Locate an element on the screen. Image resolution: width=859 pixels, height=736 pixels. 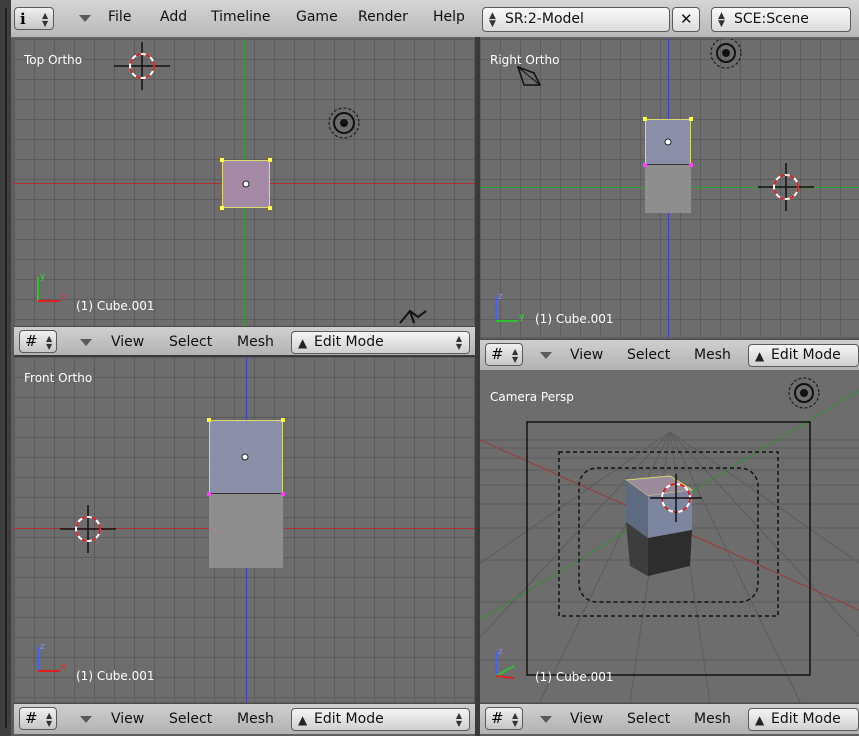
screen-name: SR:2-Model is located at coordinates (544, 19).